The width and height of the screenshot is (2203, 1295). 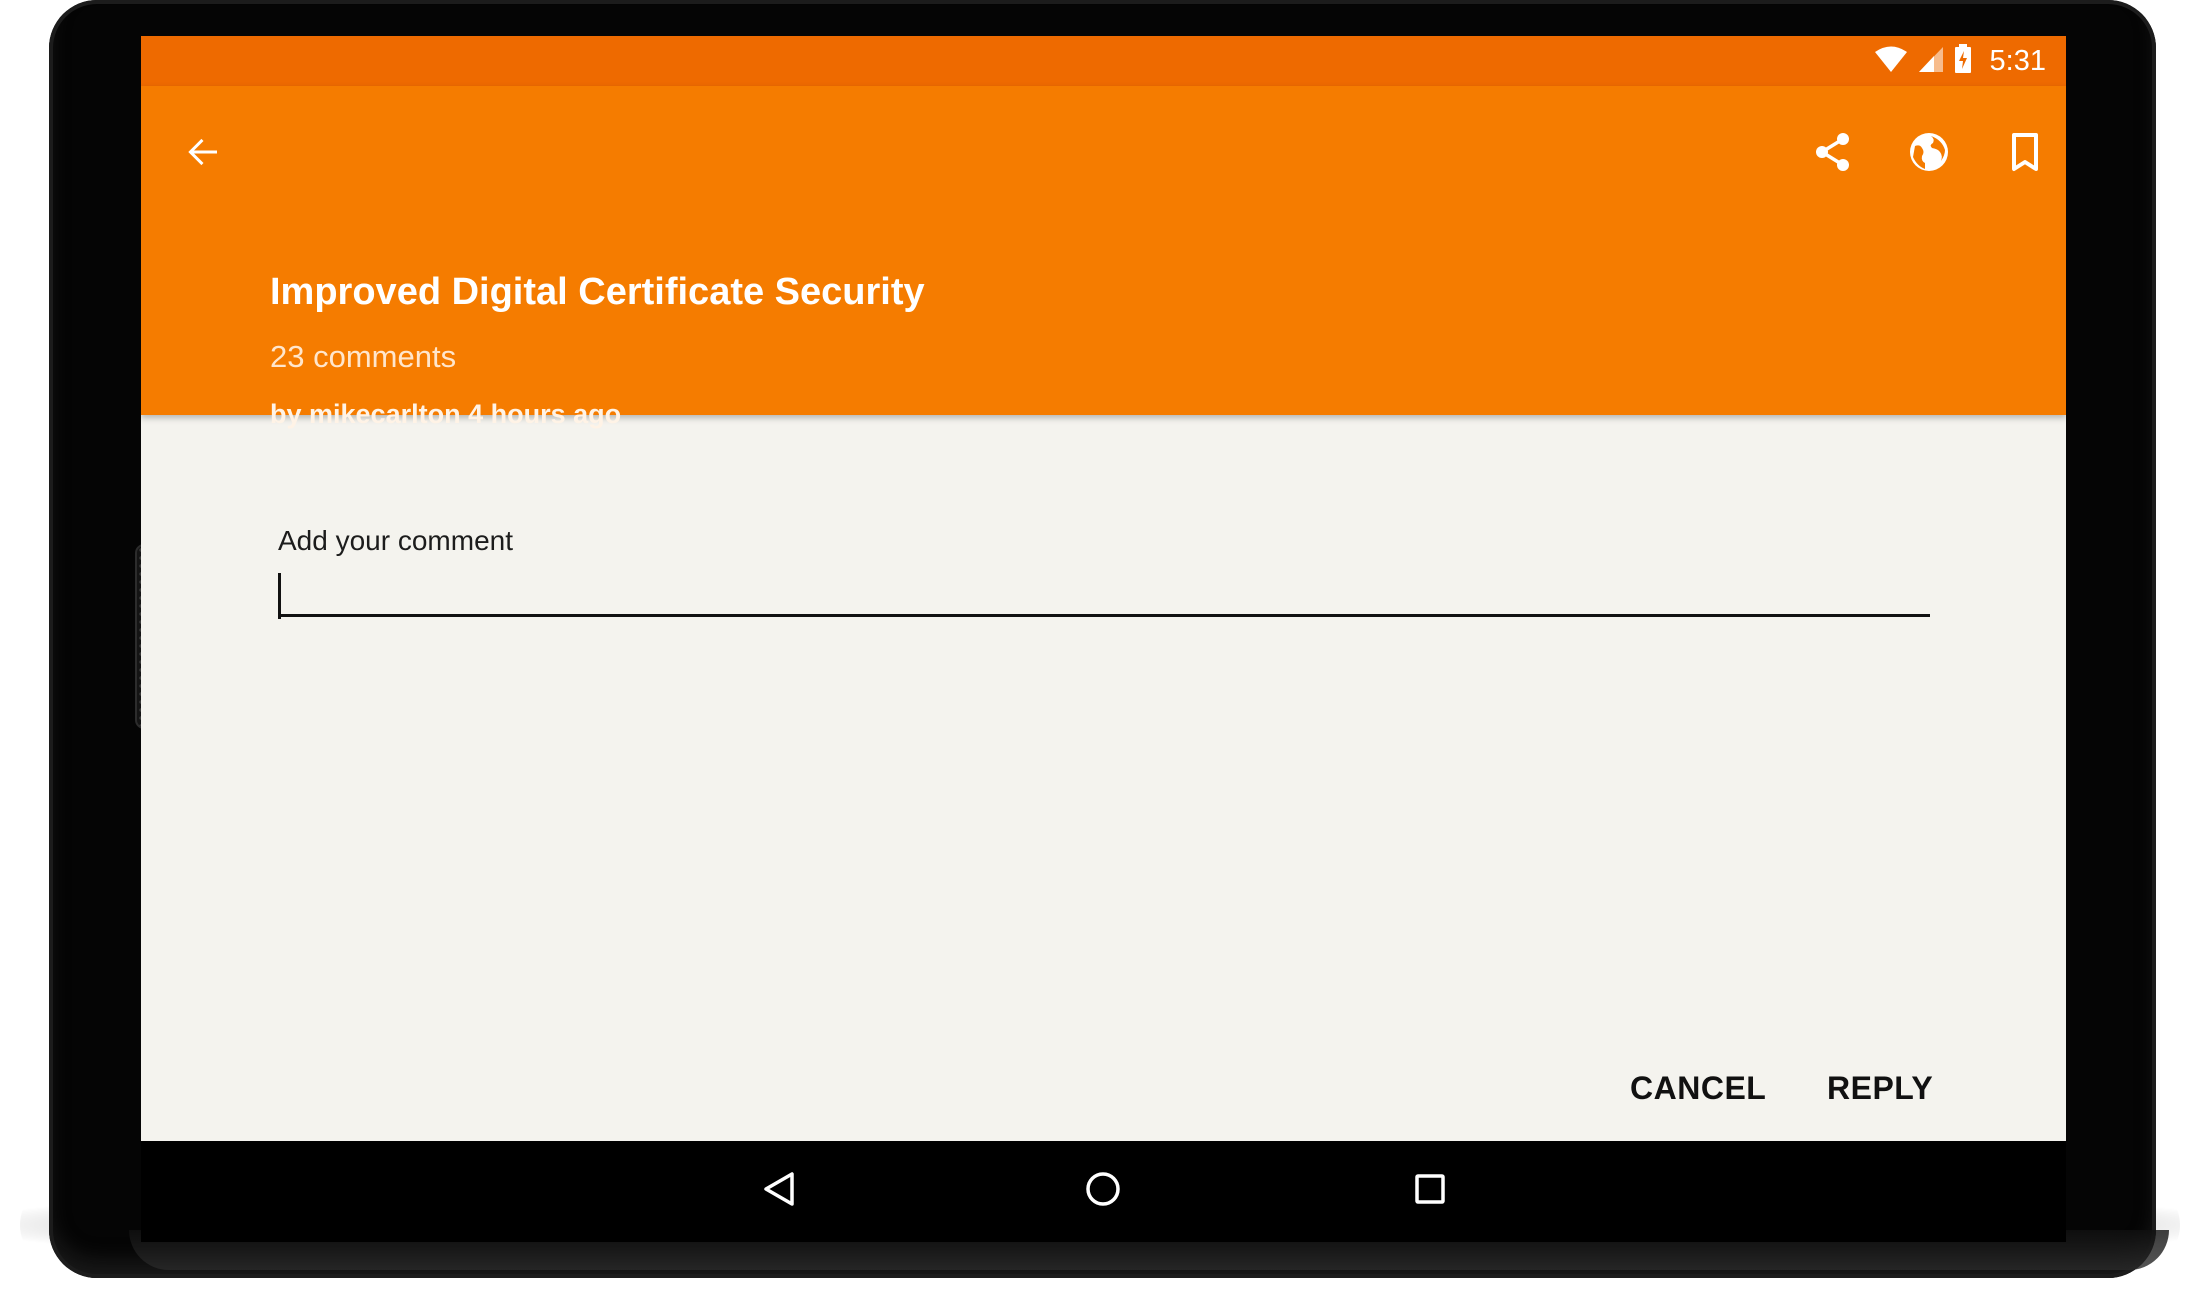 I want to click on reply-button: REPLY, so click(x=1880, y=1088).